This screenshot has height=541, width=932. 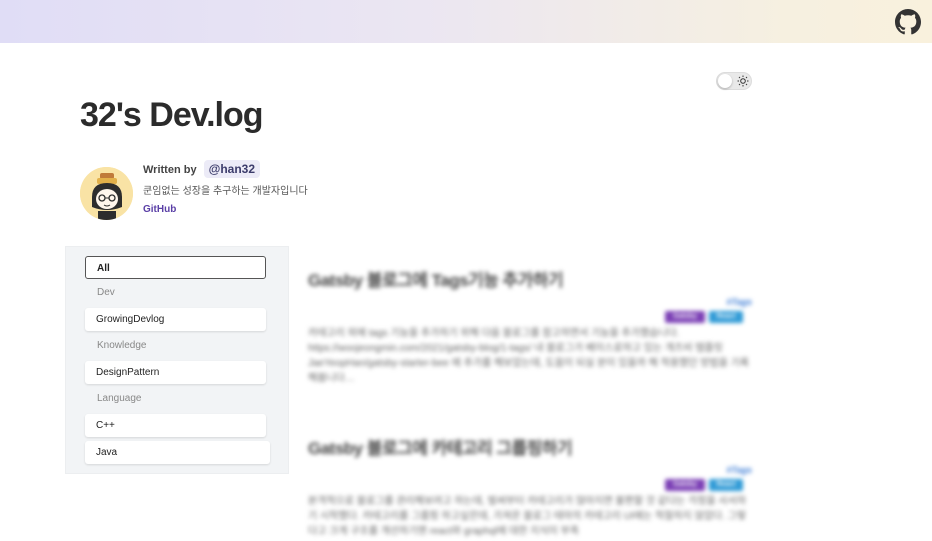 I want to click on author-bio: 쿤임없는 성장을 추구하는 개발자입니다, so click(x=225, y=191).